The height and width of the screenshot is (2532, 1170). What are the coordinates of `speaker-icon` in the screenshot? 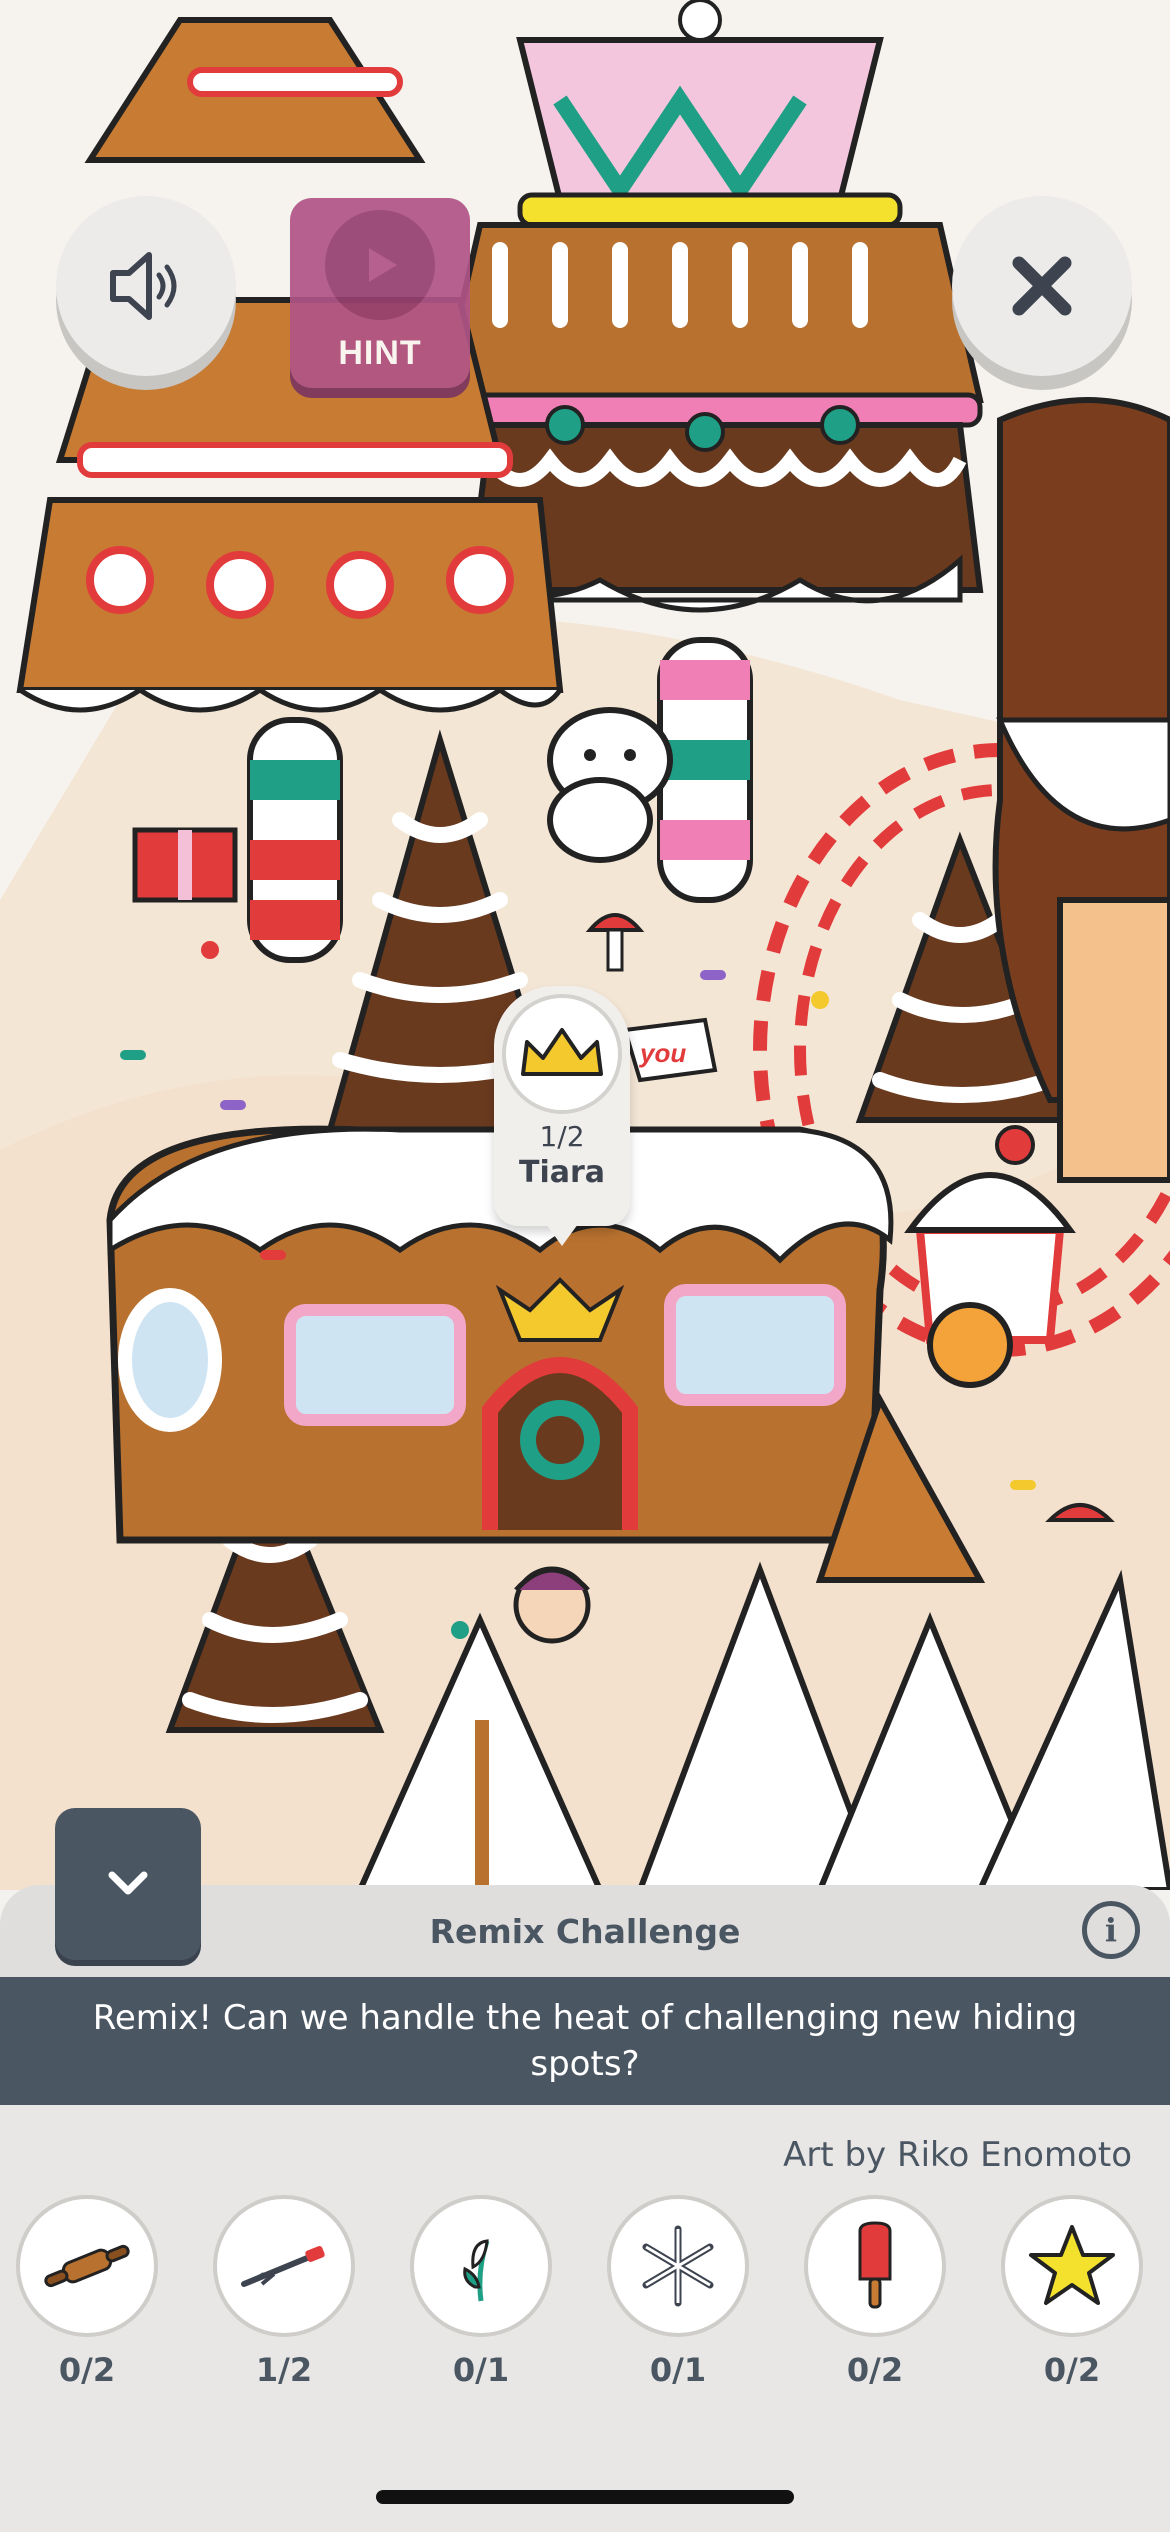 It's located at (143, 286).